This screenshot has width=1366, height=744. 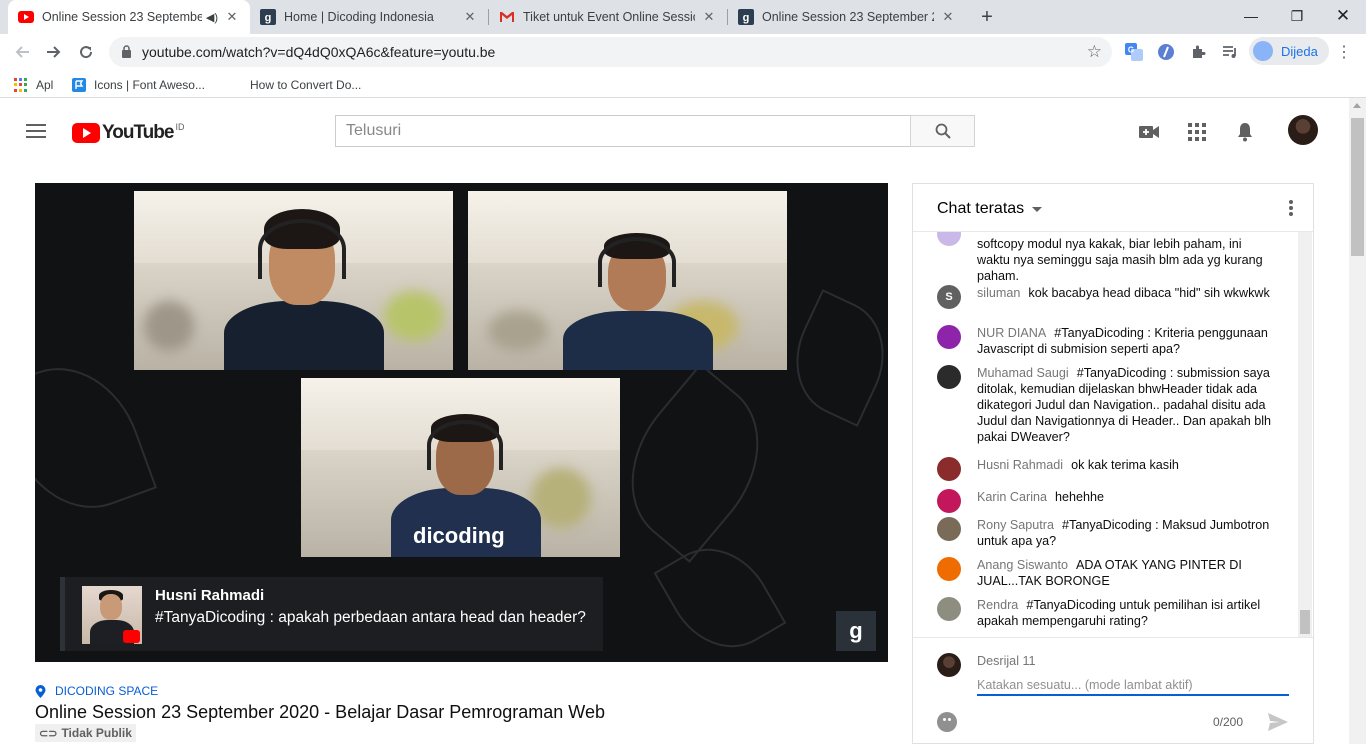 I want to click on tab-dicoding-session: g Online Session 23 September 2020 ✕, so click(x=847, y=17).